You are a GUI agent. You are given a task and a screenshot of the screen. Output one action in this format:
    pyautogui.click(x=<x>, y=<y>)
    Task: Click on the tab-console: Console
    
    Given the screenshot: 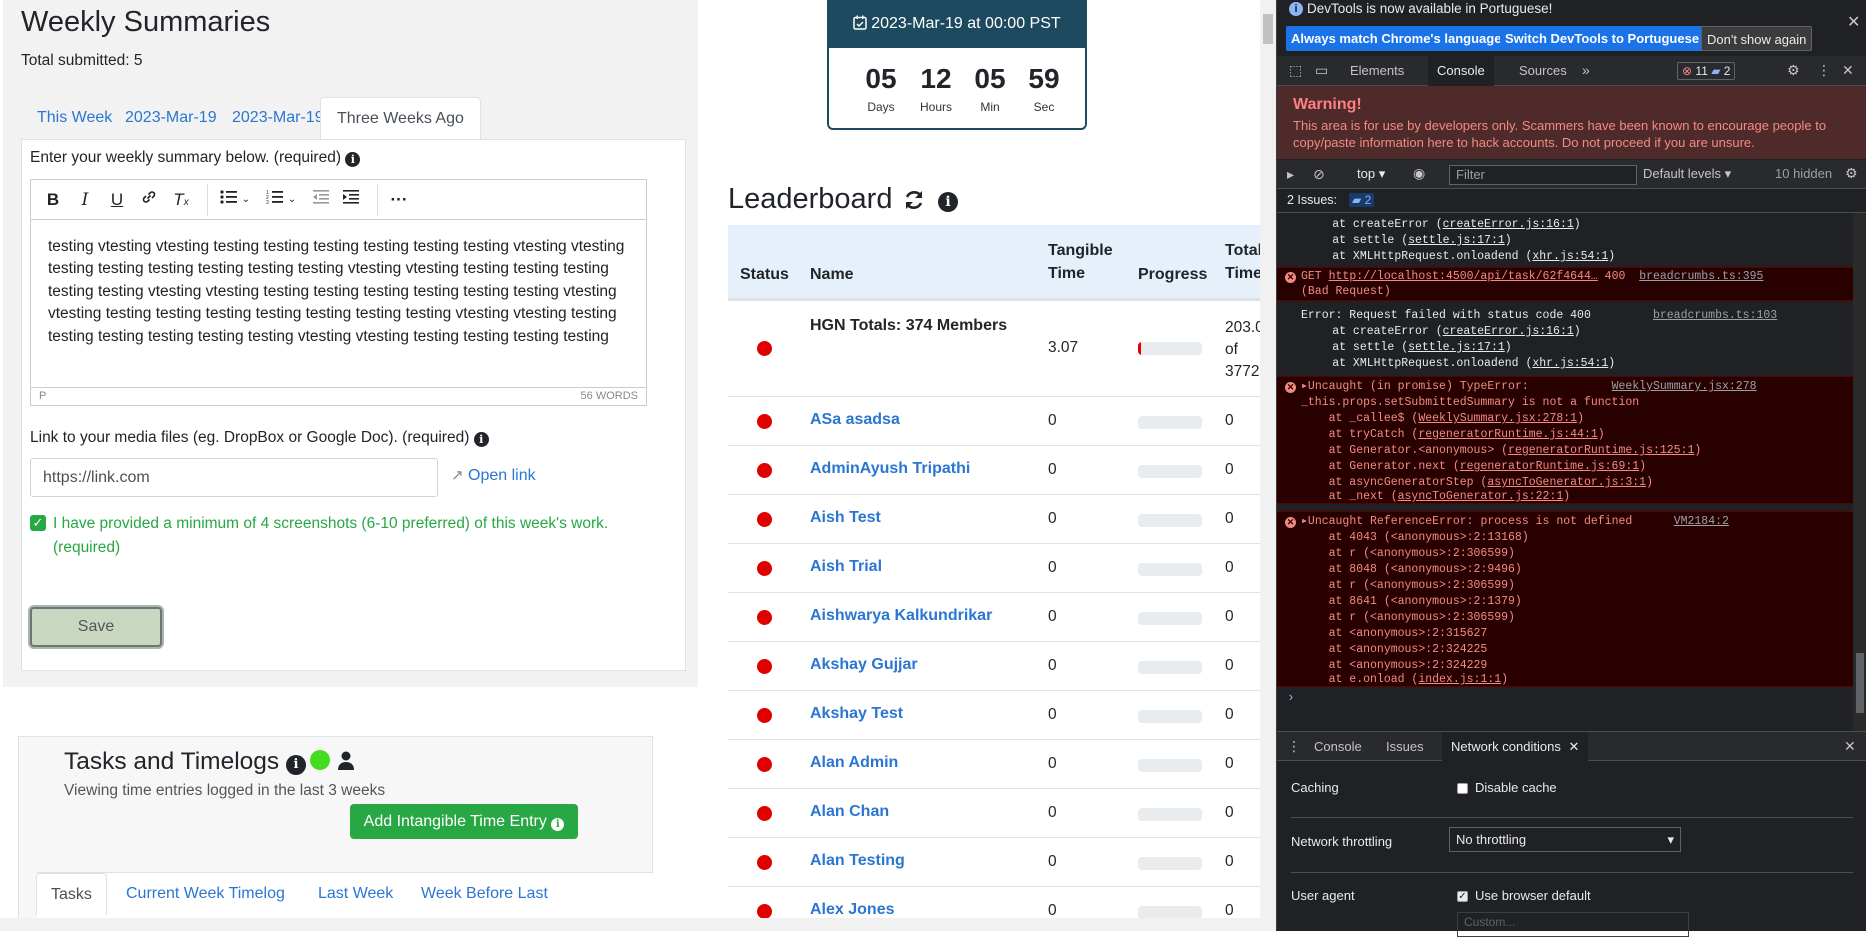 What is the action you would take?
    pyautogui.click(x=1461, y=71)
    